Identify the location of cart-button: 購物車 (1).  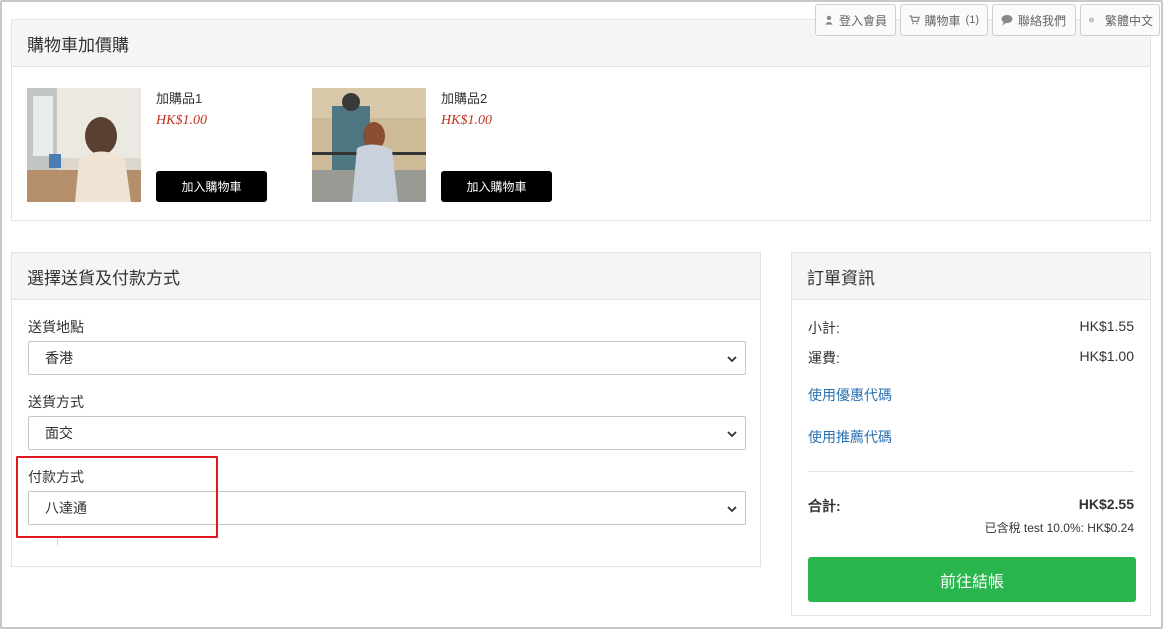
(944, 20).